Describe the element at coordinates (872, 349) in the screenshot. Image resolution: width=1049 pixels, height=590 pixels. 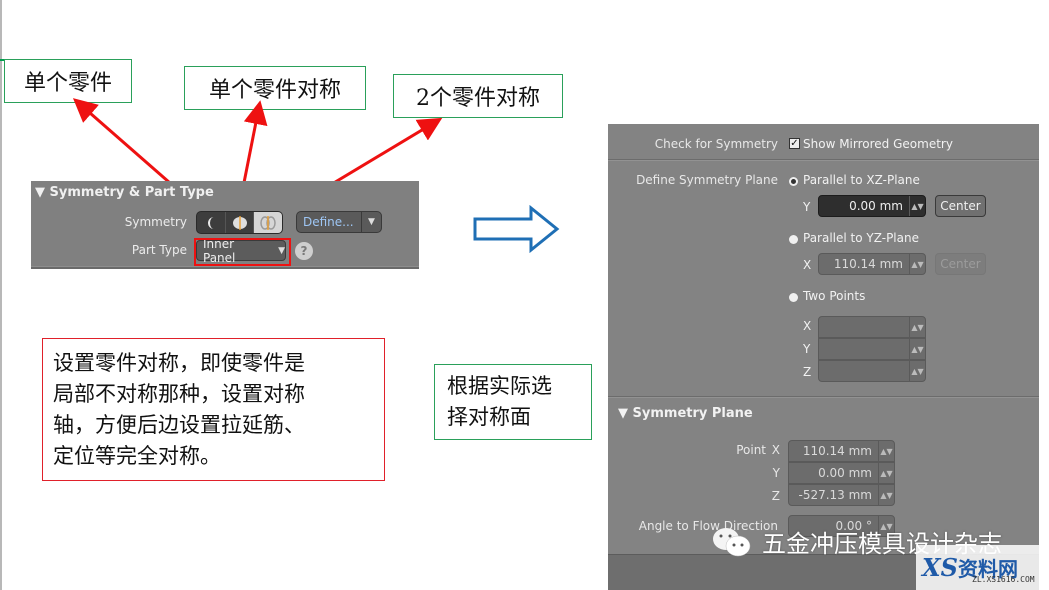
I see `tp-y-input: ▲▼` at that location.